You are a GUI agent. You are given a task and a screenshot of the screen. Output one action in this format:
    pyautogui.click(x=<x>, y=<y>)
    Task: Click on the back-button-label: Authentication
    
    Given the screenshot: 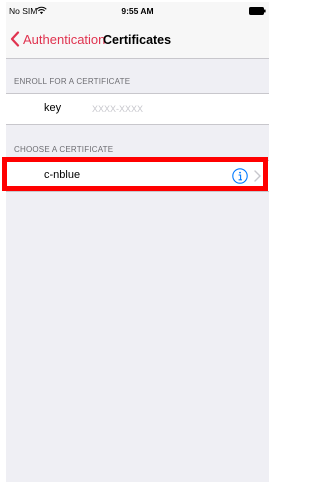 What is the action you would take?
    pyautogui.click(x=64, y=39)
    